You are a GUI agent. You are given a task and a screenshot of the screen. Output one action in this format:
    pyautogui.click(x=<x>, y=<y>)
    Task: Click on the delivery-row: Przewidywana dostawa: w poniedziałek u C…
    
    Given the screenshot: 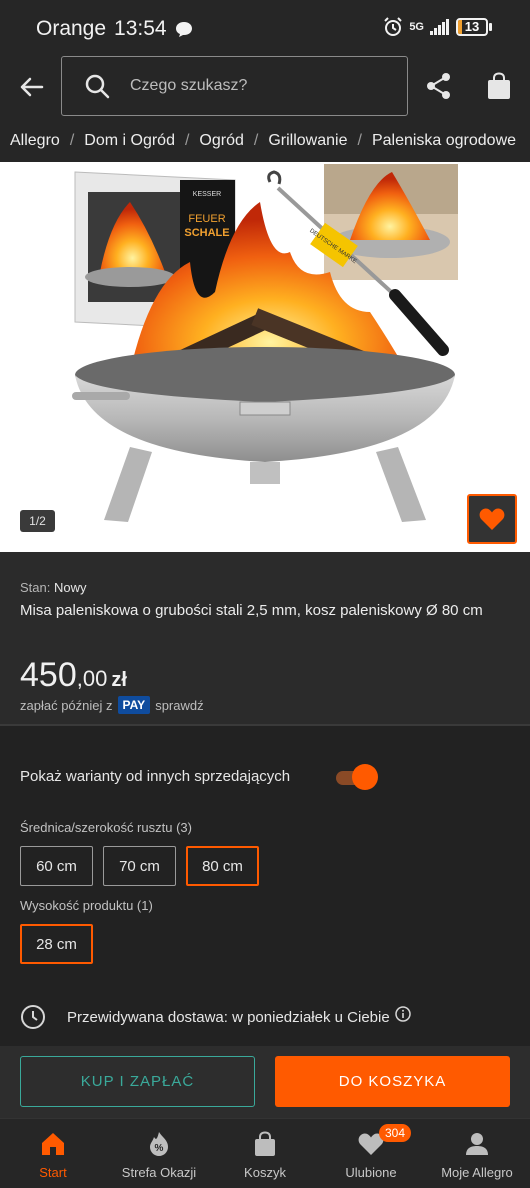 What is the action you would take?
    pyautogui.click(x=215, y=1017)
    